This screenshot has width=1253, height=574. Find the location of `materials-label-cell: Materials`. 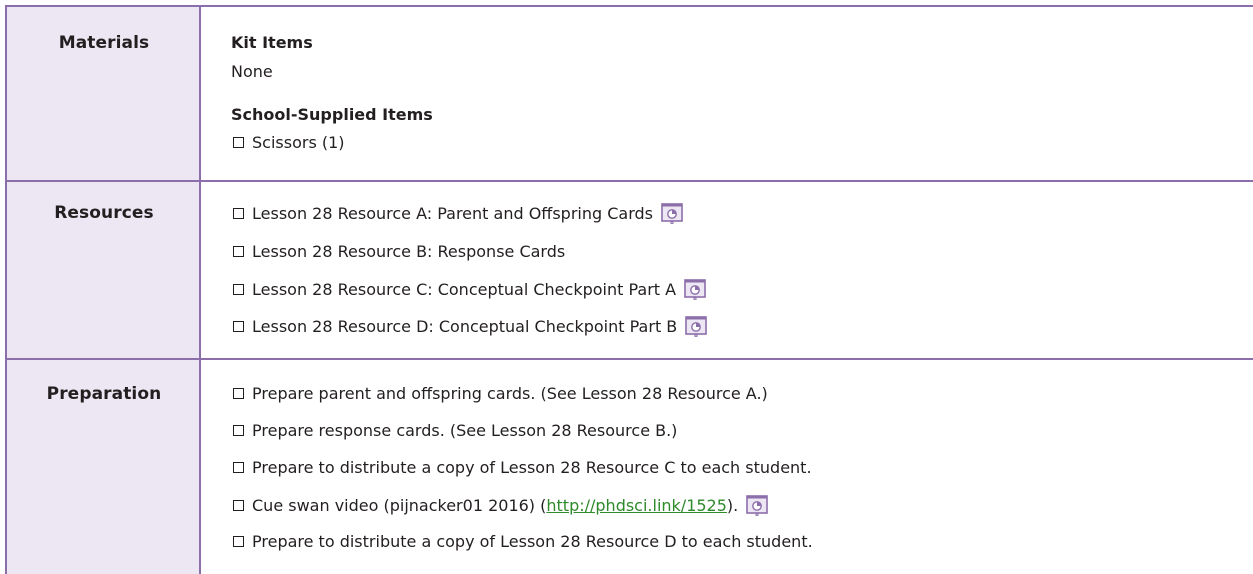

materials-label-cell: Materials is located at coordinates (103, 93).